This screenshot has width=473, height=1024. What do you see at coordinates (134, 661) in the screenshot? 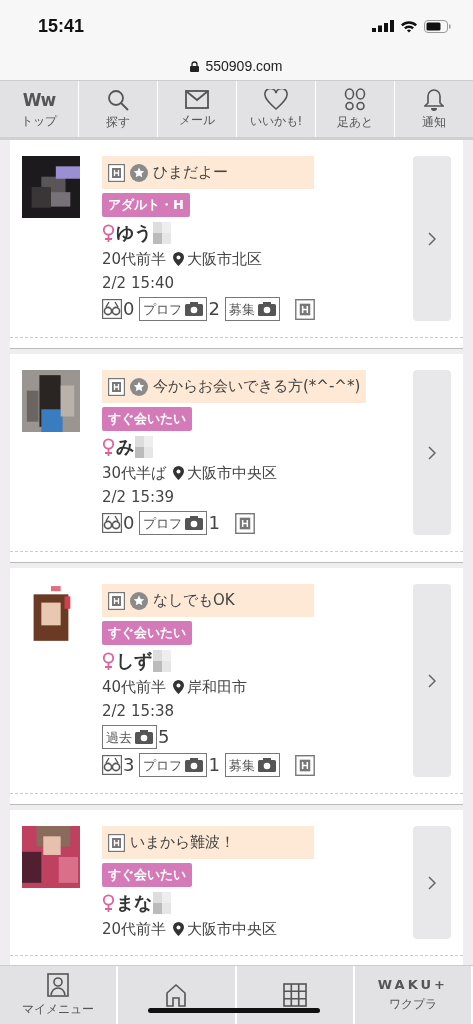
I see `user-name: しず` at bounding box center [134, 661].